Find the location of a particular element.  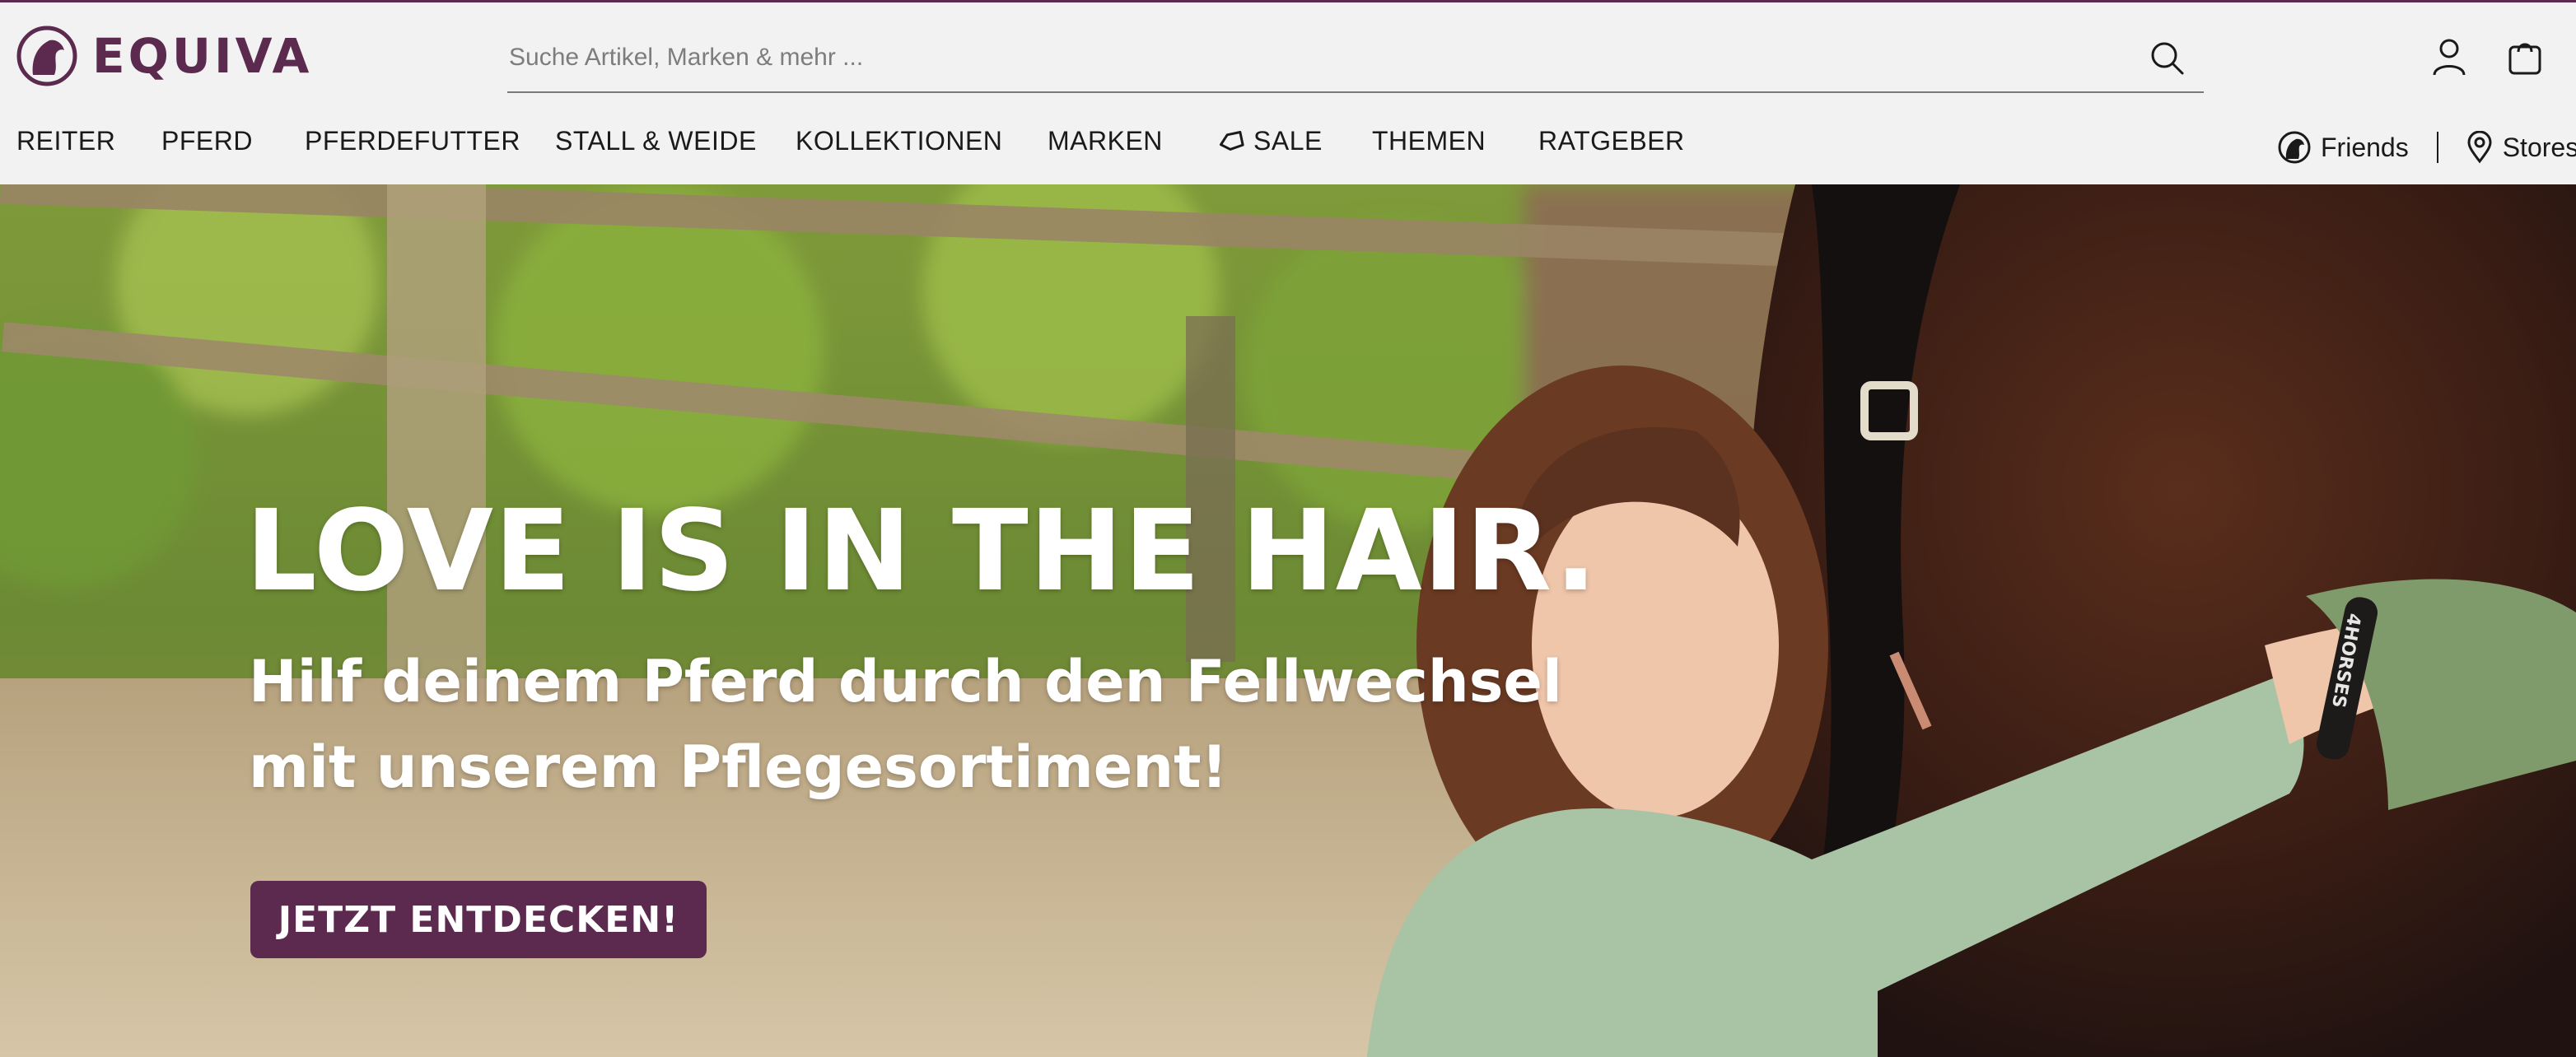

hero-title: LOVE IS IN THE HAIR. is located at coordinates (921, 552).